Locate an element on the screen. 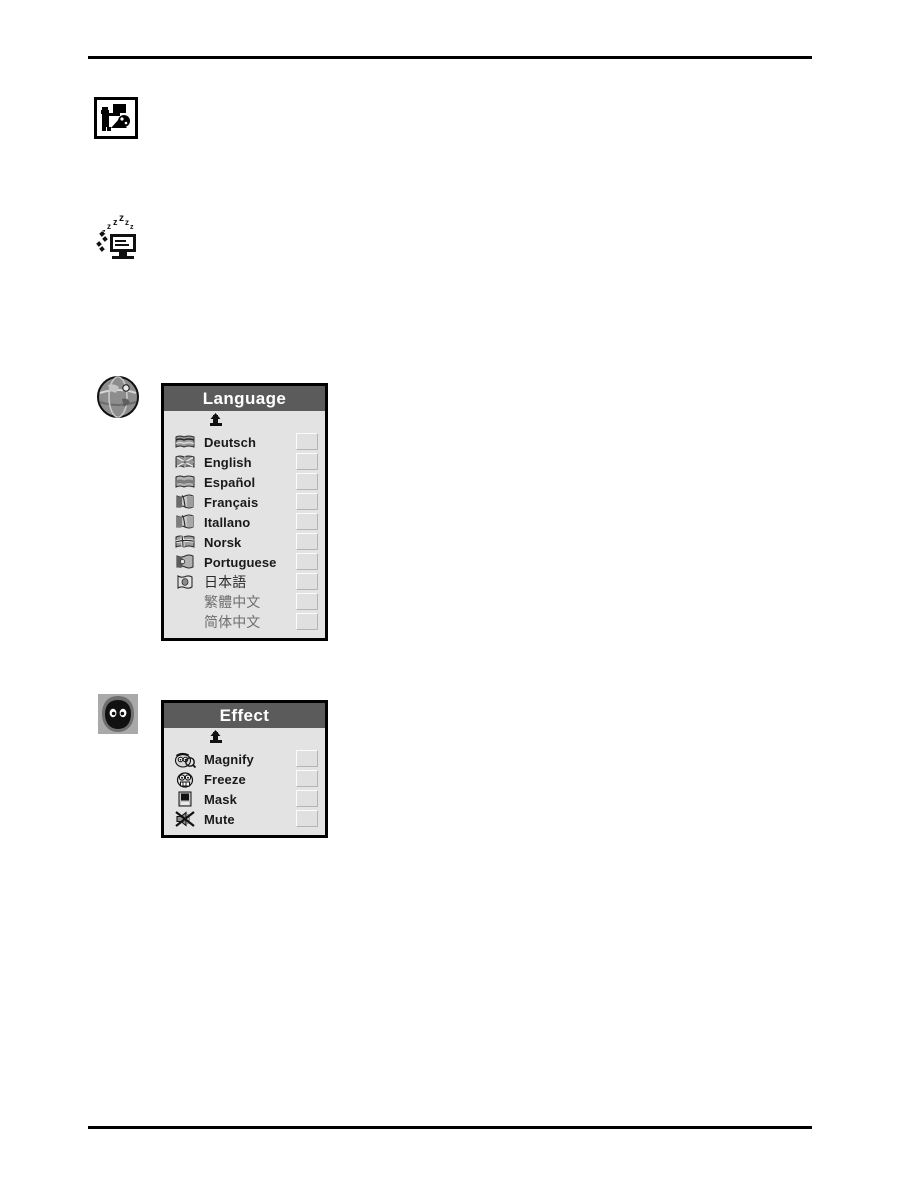  language-label: 繁體中文 is located at coordinates (232, 602).